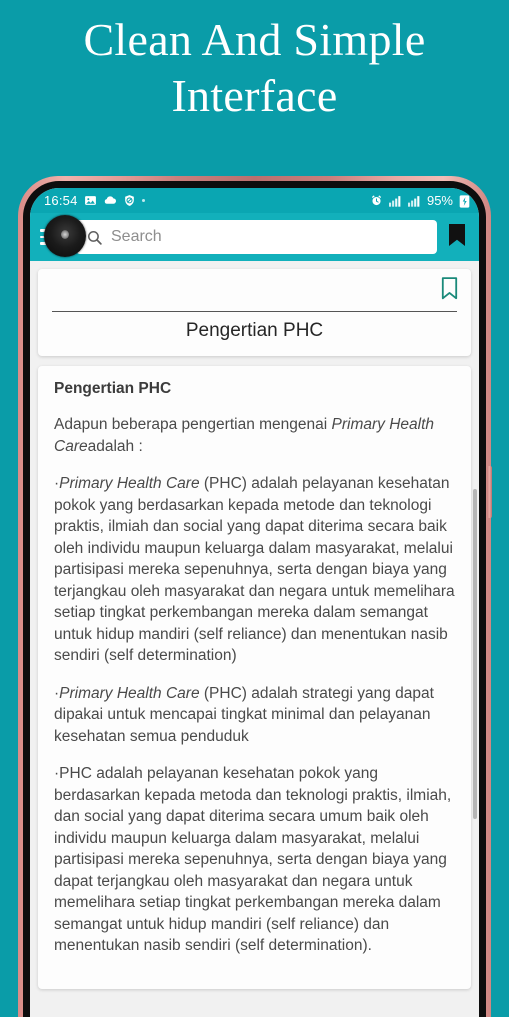 Image resolution: width=509 pixels, height=1017 pixels. Describe the element at coordinates (254, 330) in the screenshot. I see `article-header-title: Pengertian PHC` at that location.